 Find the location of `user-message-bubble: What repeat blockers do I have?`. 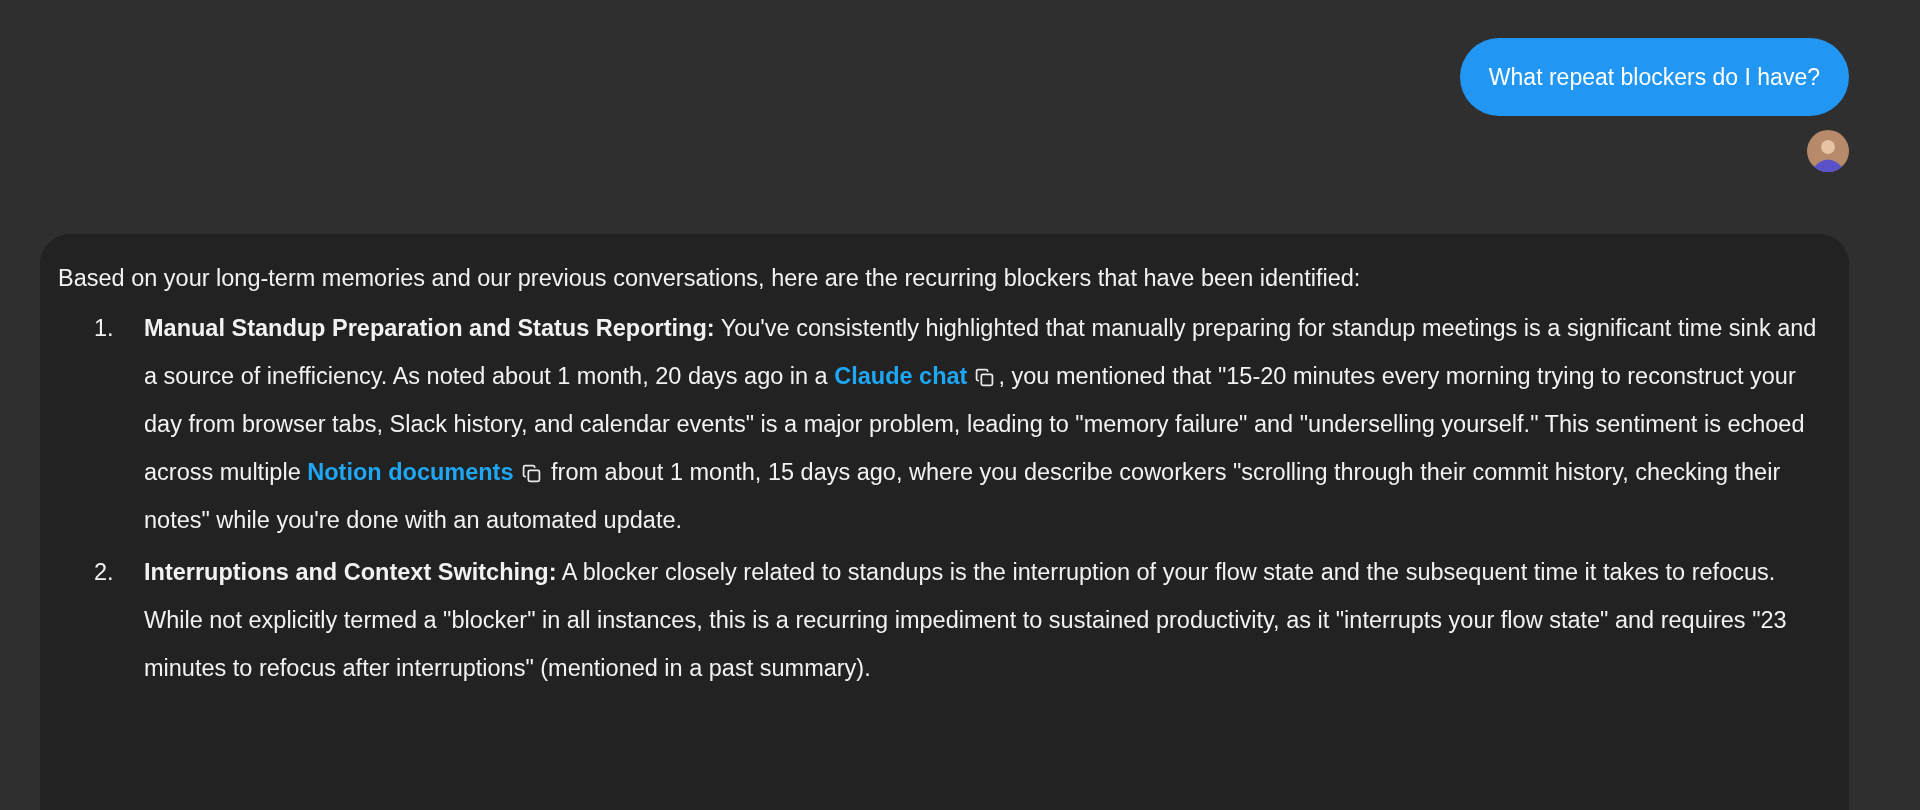

user-message-bubble: What repeat blockers do I have? is located at coordinates (1654, 77).